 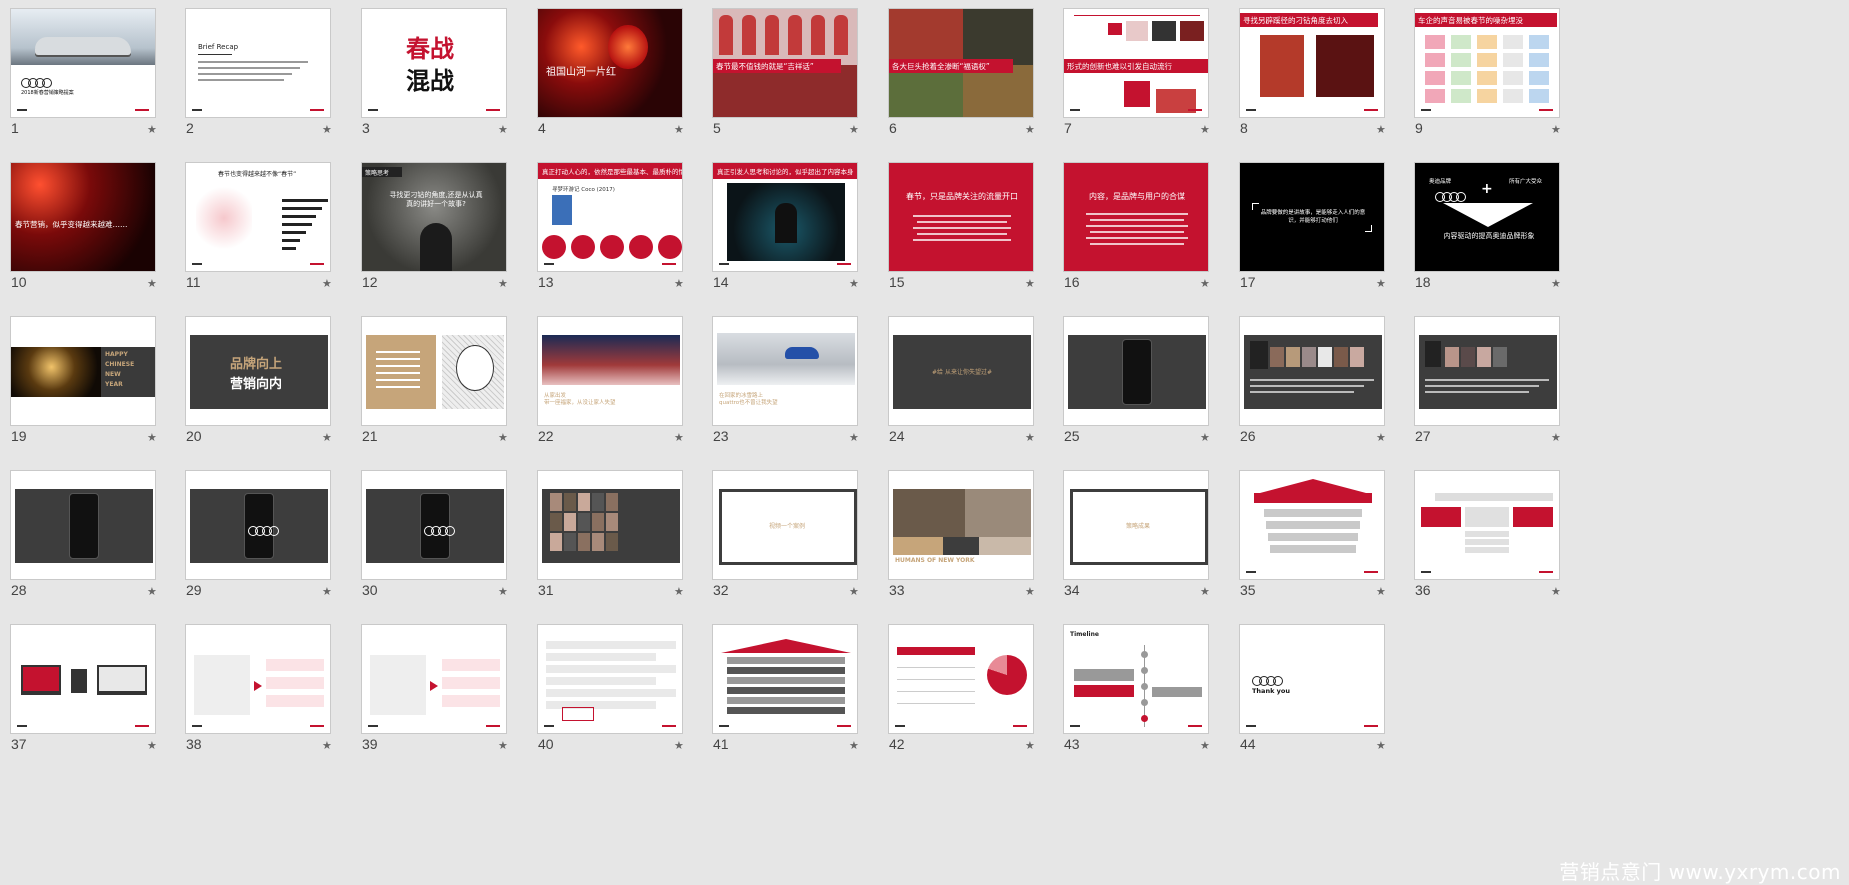 What do you see at coordinates (83, 63) in the screenshot?
I see `slide-thumbnail: 2018新春营销策略提案` at bounding box center [83, 63].